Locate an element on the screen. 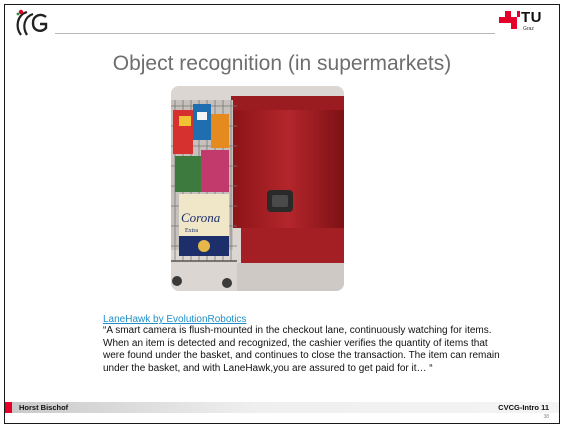  checkout-photo: Corona Extra is located at coordinates (257, 188).